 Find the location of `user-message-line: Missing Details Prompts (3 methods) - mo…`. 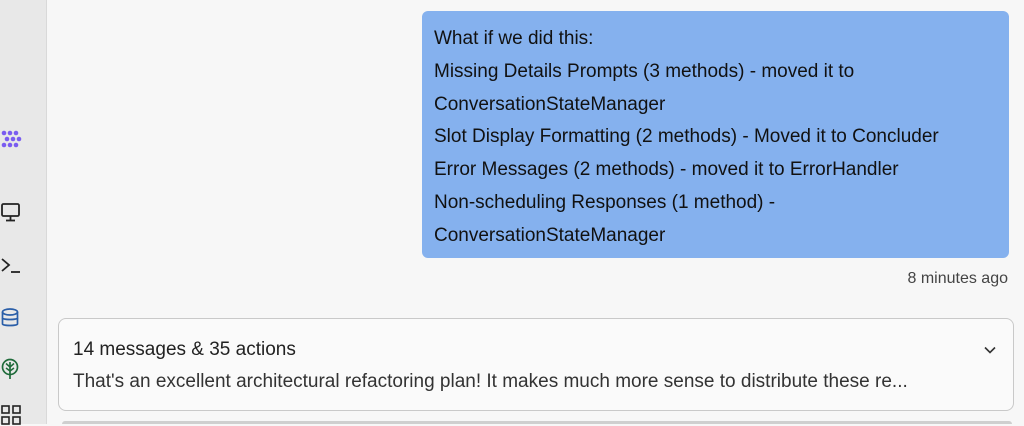

user-message-line: Missing Details Prompts (3 methods) - mo… is located at coordinates (644, 71).